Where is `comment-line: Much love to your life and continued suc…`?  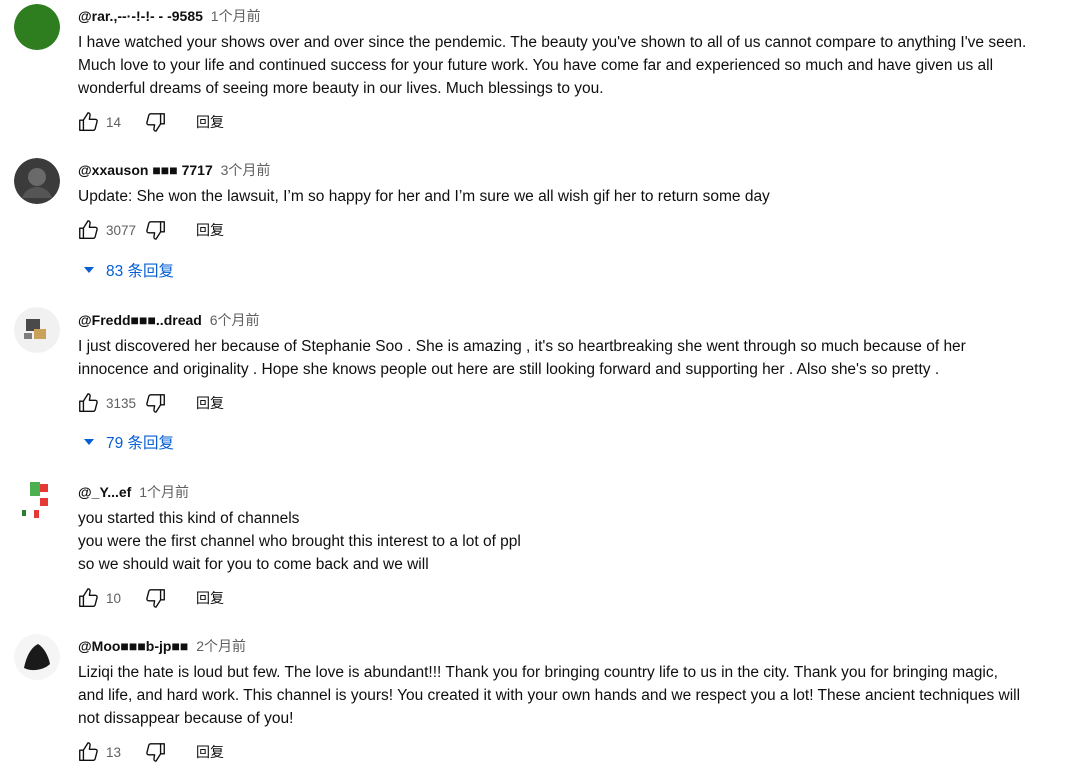
comment-line: Much love to your life and continued suc… is located at coordinates (536, 65).